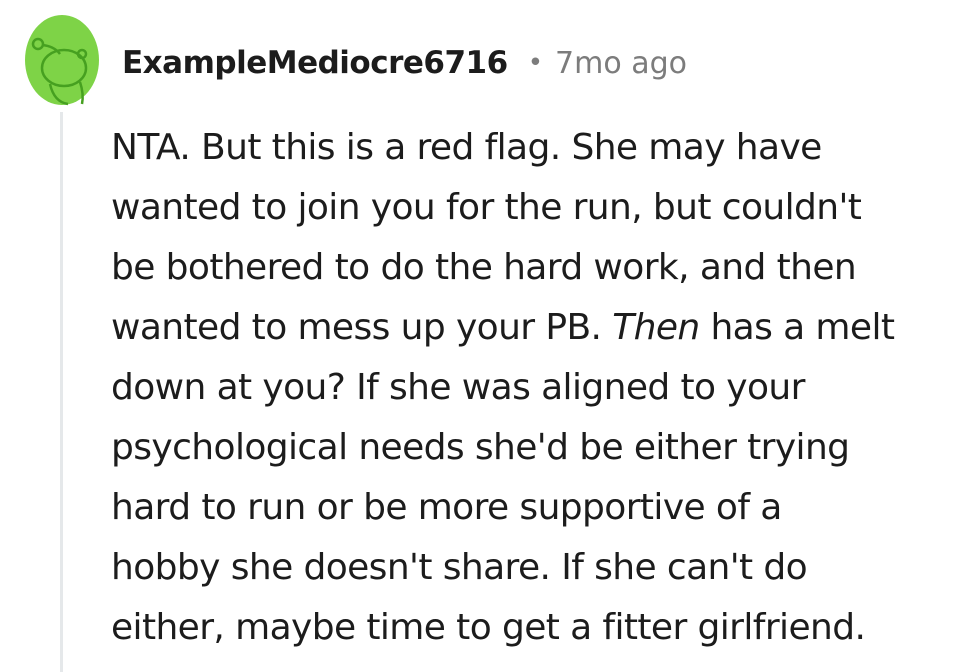 The height and width of the screenshot is (672, 962). What do you see at coordinates (362, 327) in the screenshot?
I see `comment-text: wanted to mess up your PB.` at bounding box center [362, 327].